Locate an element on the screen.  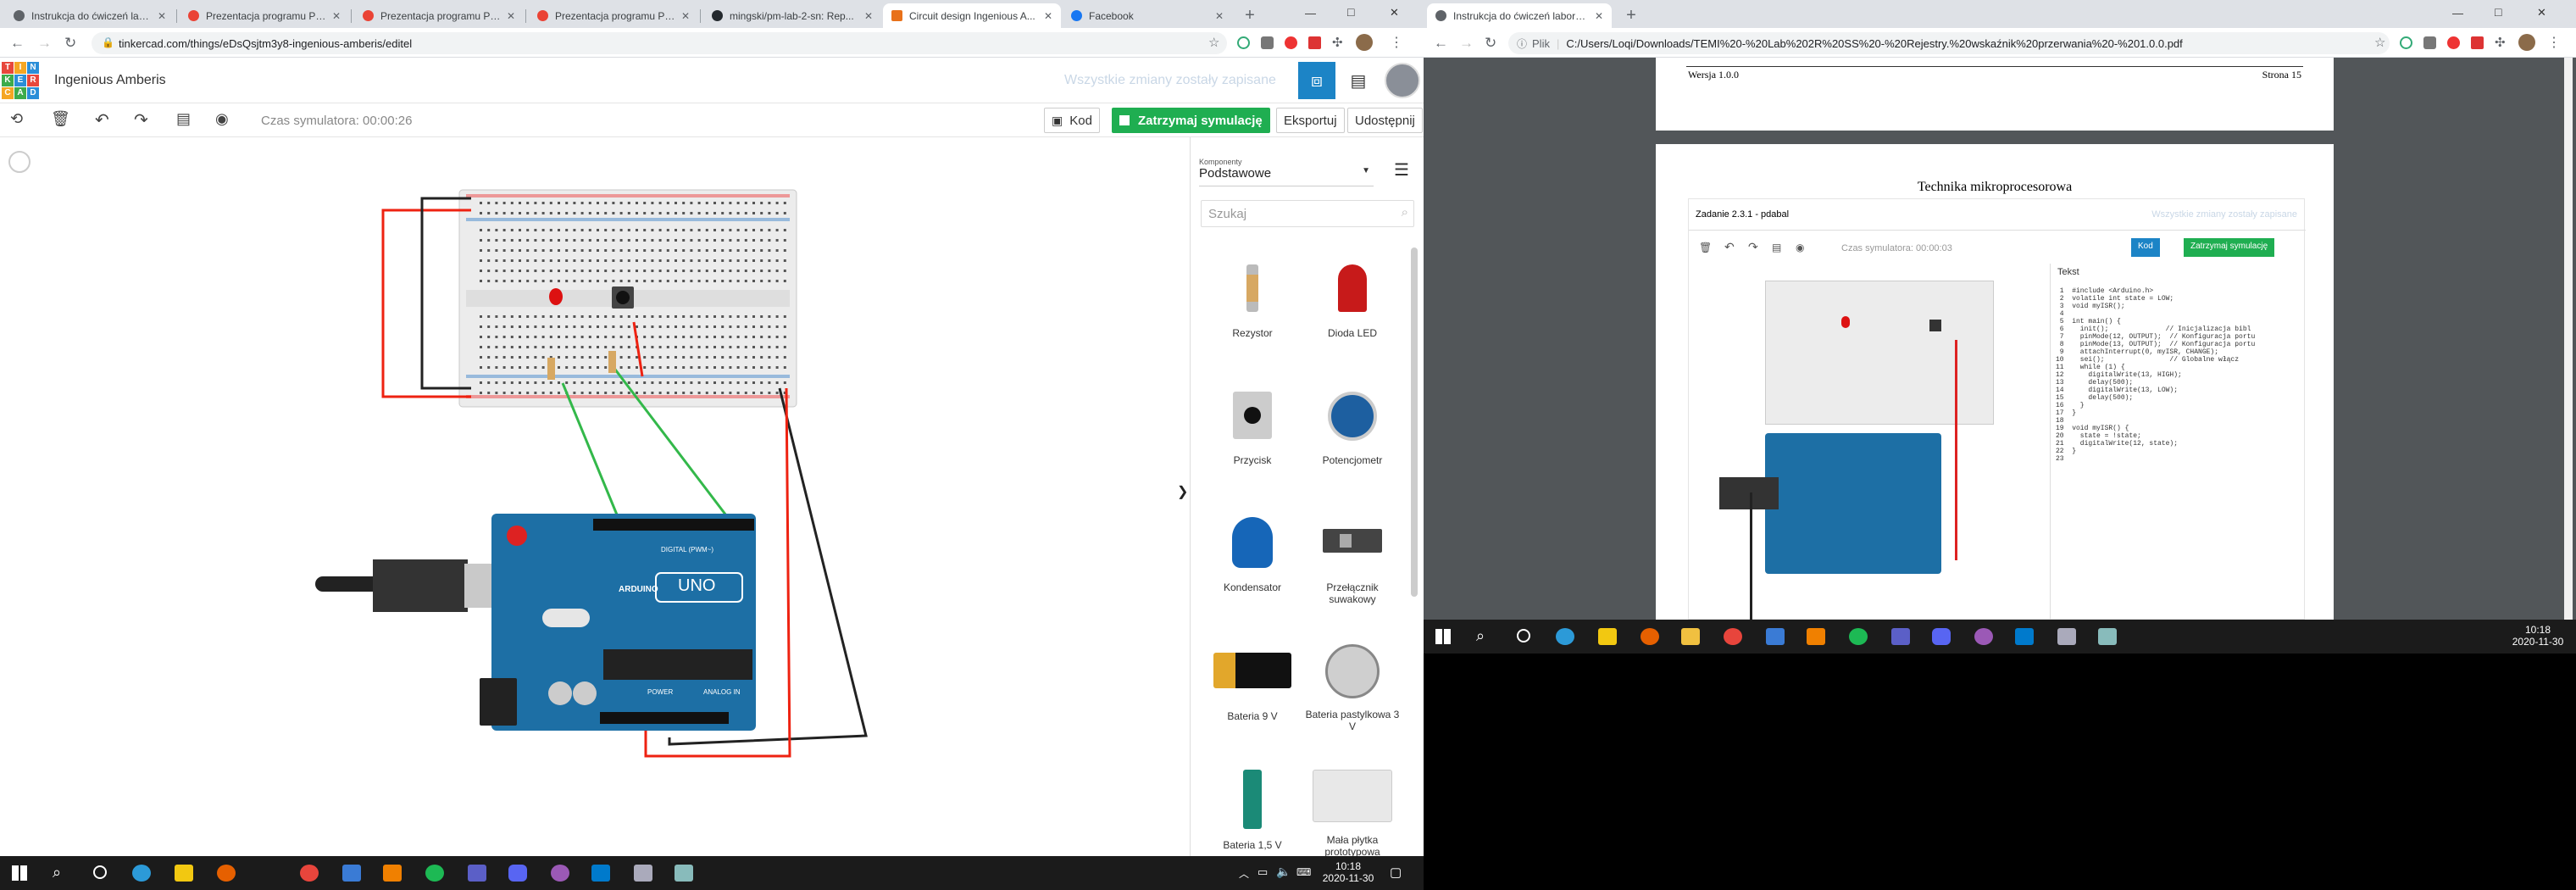
component-resistor: Rezystor is located at coordinates (1252, 301).